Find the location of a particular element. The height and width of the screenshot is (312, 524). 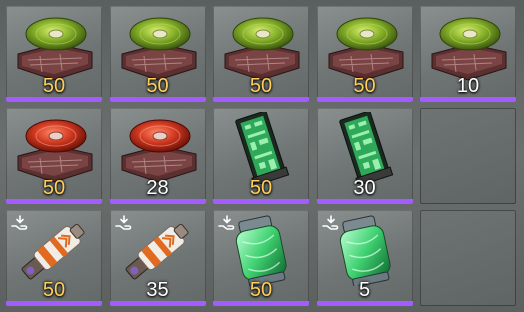

inventory-slot: 30 is located at coordinates (364, 156).